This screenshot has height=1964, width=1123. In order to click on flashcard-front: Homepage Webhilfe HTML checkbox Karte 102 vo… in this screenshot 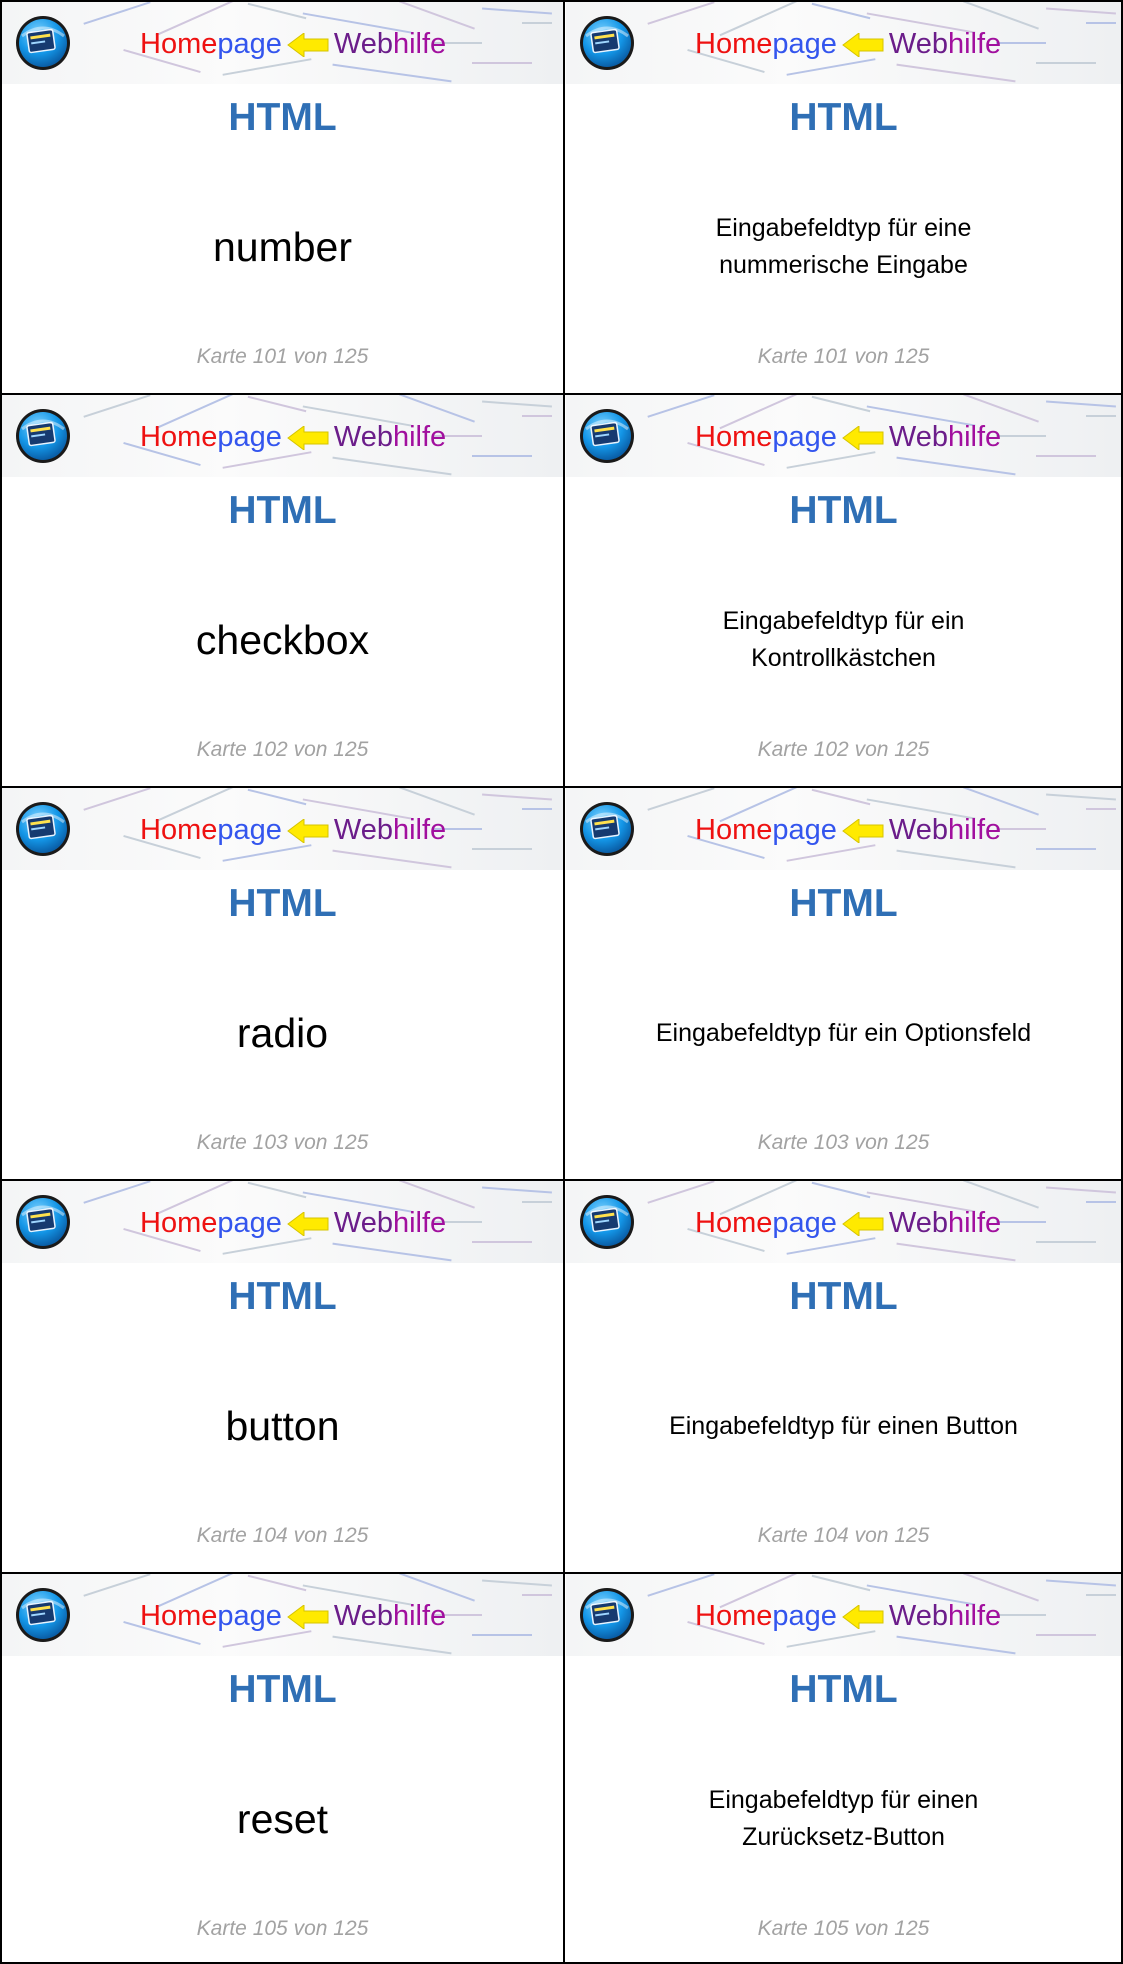, I will do `click(282, 590)`.